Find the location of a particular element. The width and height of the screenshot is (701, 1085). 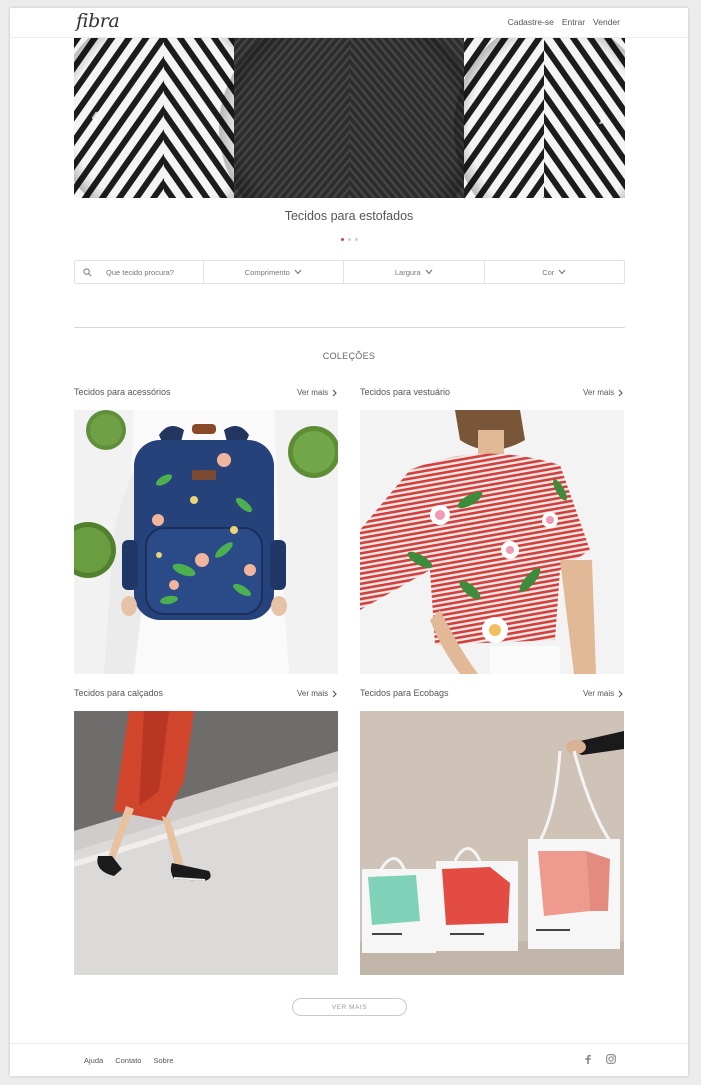

collections-title: COLEÇÕES is located at coordinates (349, 356).